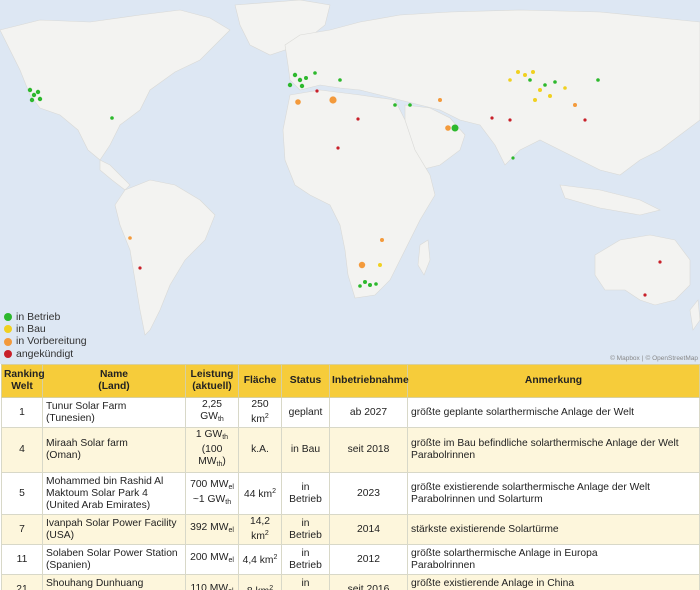  What do you see at coordinates (260, 582) in the screenshot?
I see `cell-area: 8 km2` at bounding box center [260, 582].